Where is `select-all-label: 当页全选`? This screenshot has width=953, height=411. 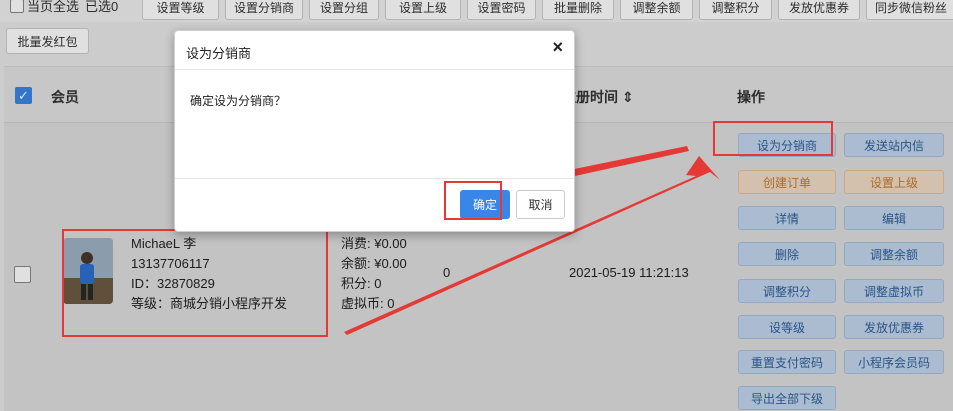 select-all-label: 当页全选 is located at coordinates (53, 7).